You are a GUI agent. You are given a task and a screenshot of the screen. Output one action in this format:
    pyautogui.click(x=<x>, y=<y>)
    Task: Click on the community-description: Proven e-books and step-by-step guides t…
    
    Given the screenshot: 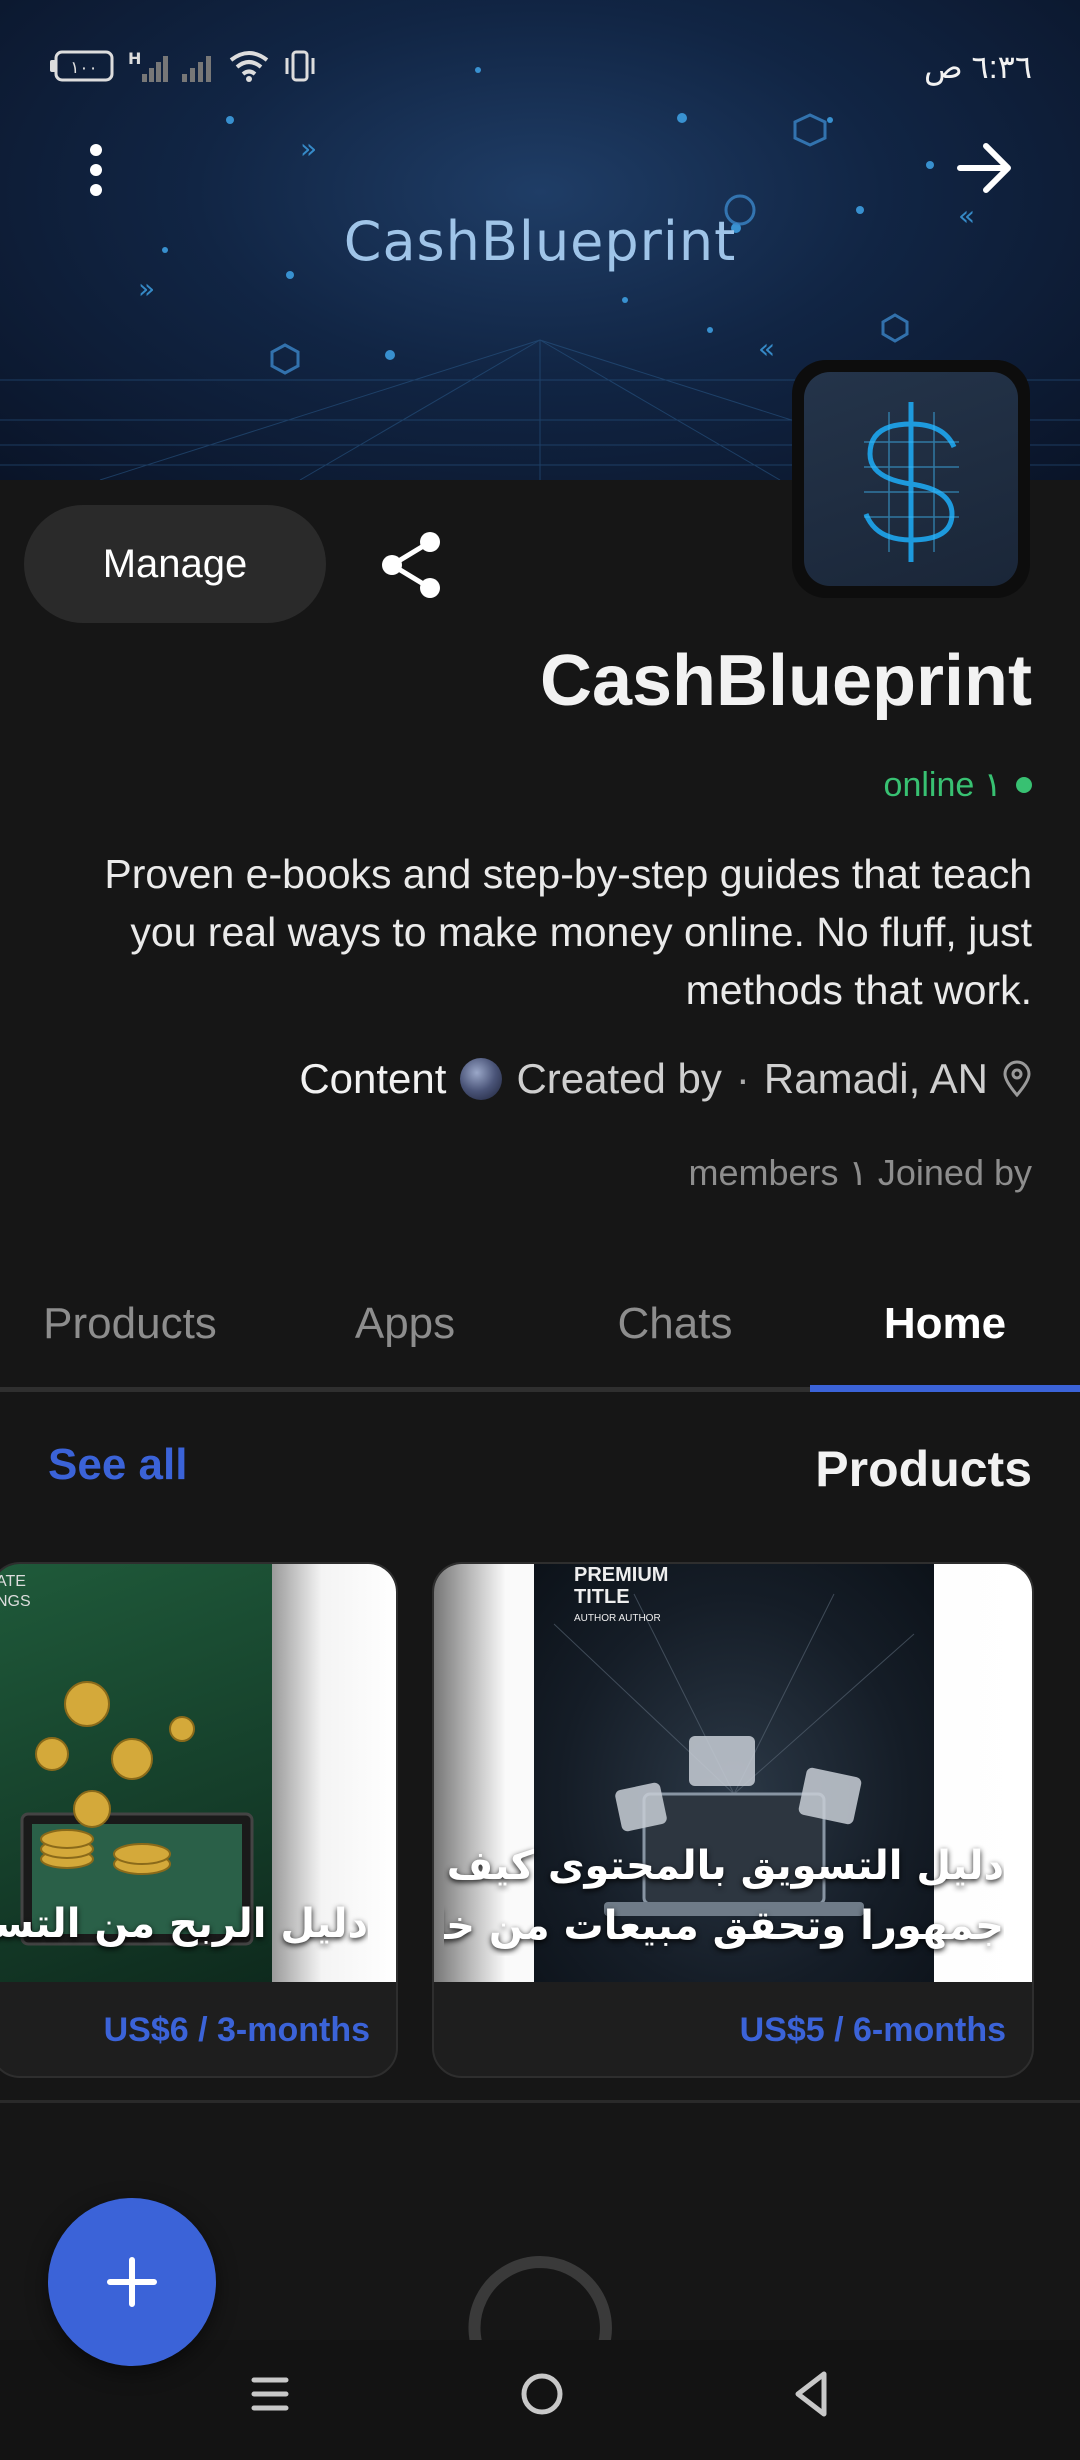 What is the action you would take?
    pyautogui.click(x=568, y=932)
    